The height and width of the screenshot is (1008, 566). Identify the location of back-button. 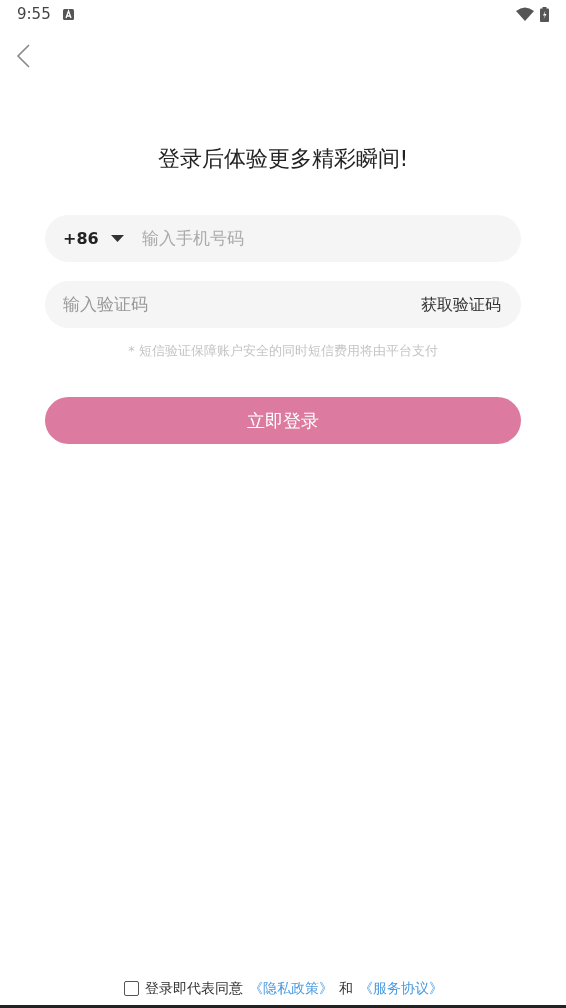
(24, 56).